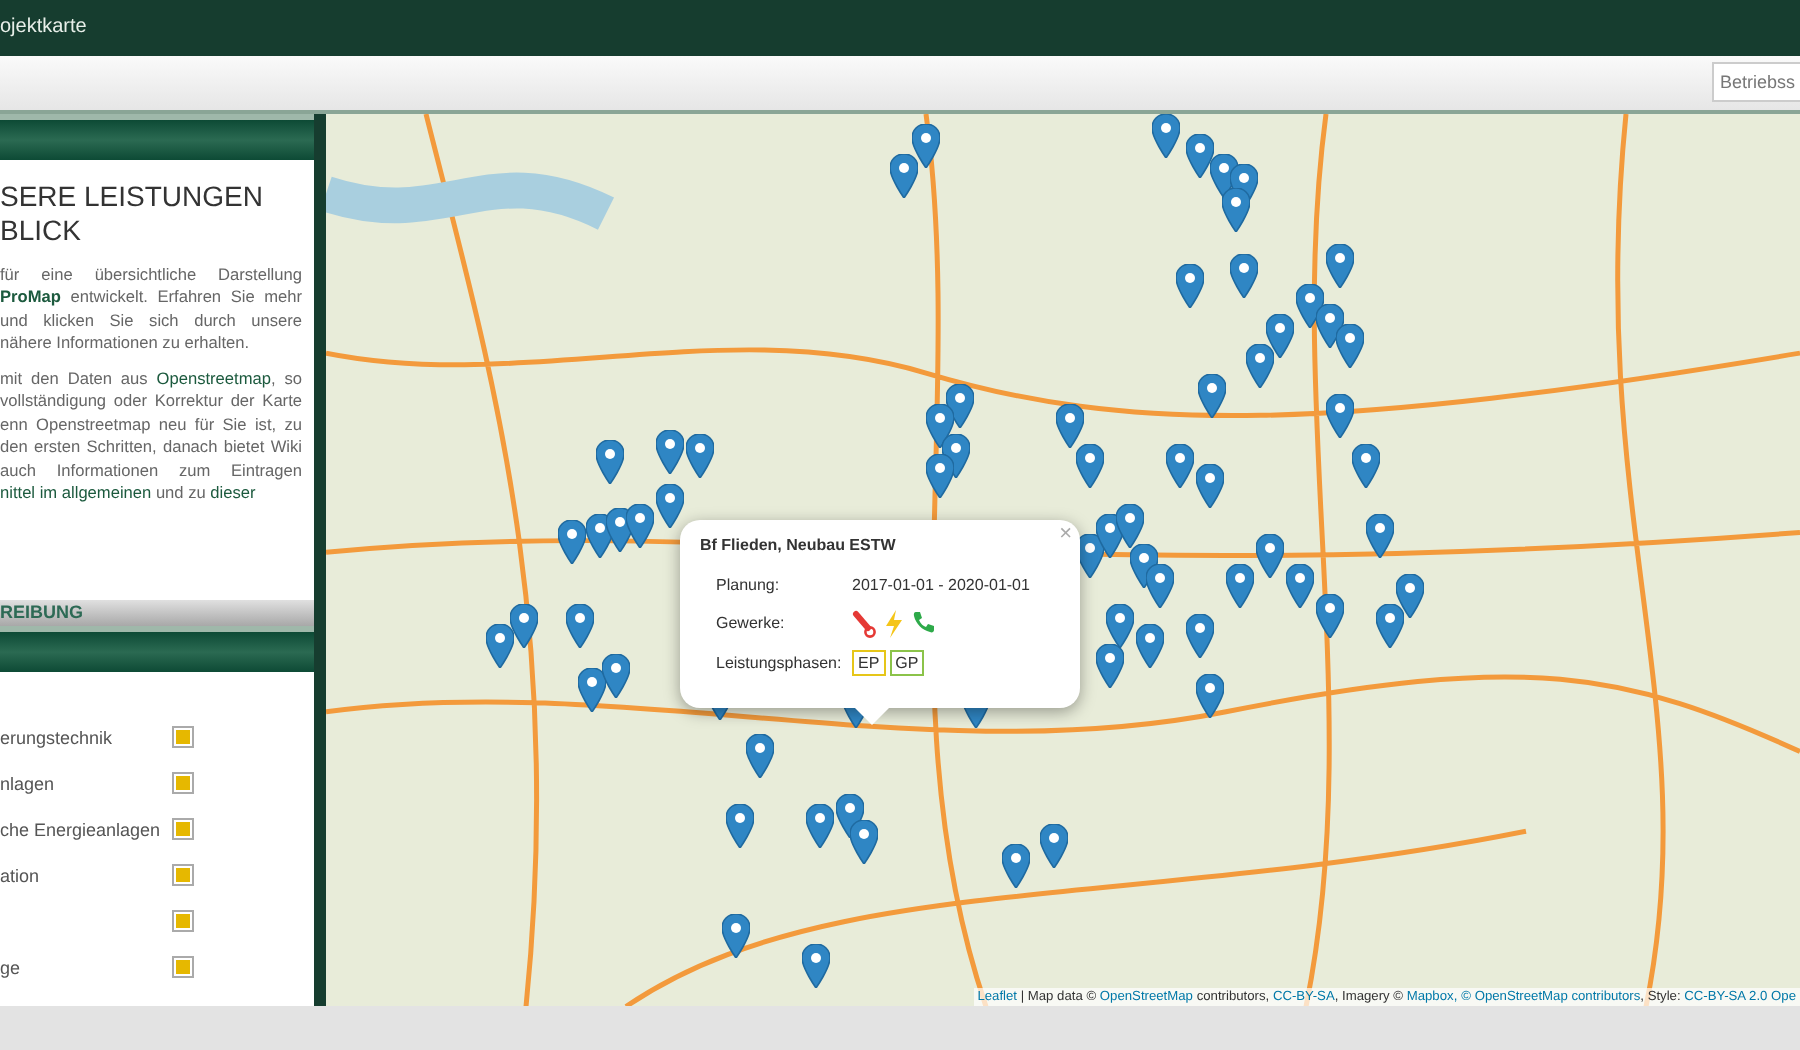 The image size is (1800, 1050). Describe the element at coordinates (43, 27) in the screenshot. I see `app-title: ojektkarte` at that location.